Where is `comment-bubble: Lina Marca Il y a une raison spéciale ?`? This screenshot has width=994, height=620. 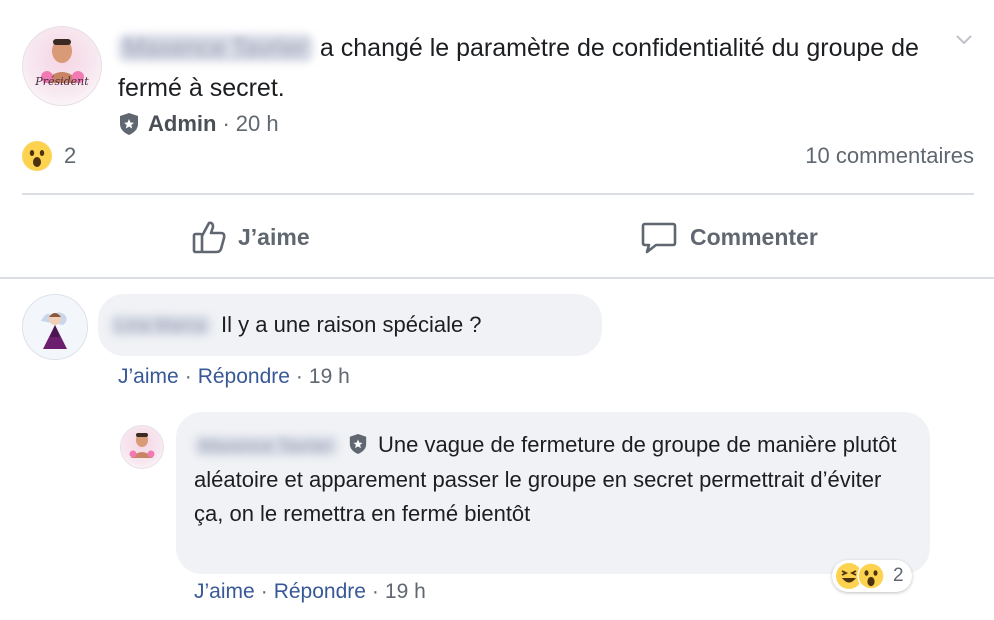
comment-bubble: Lina Marca Il y a une raison spéciale ? is located at coordinates (350, 325).